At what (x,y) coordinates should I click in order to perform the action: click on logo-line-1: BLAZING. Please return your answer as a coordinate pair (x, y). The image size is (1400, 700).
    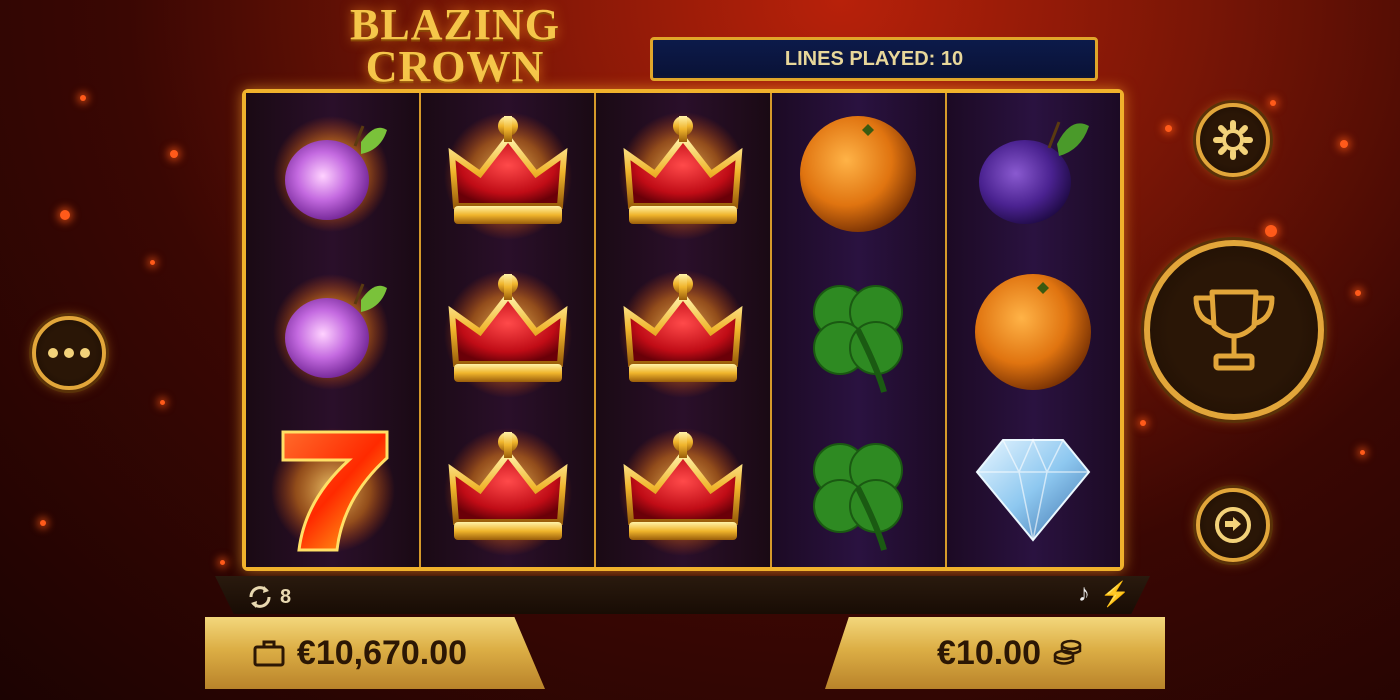
    Looking at the image, I should click on (455, 24).